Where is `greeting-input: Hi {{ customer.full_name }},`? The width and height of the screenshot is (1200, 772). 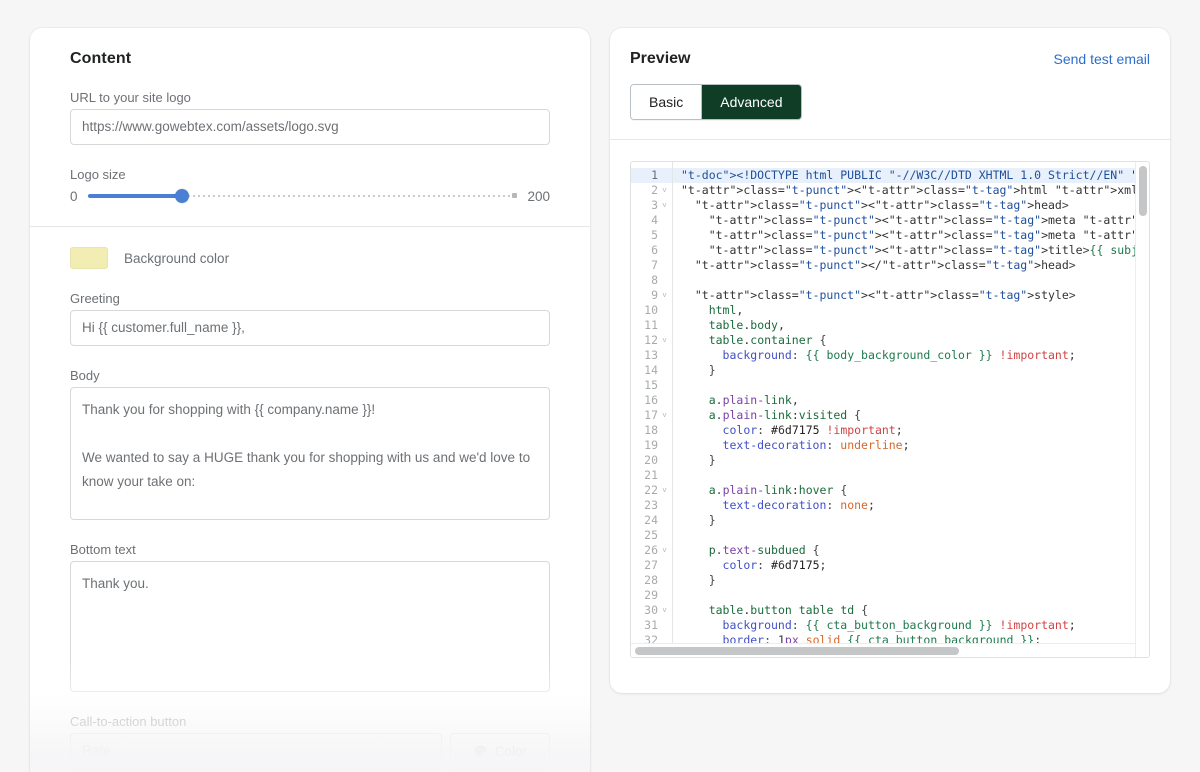
greeting-input: Hi {{ customer.full_name }}, is located at coordinates (310, 328).